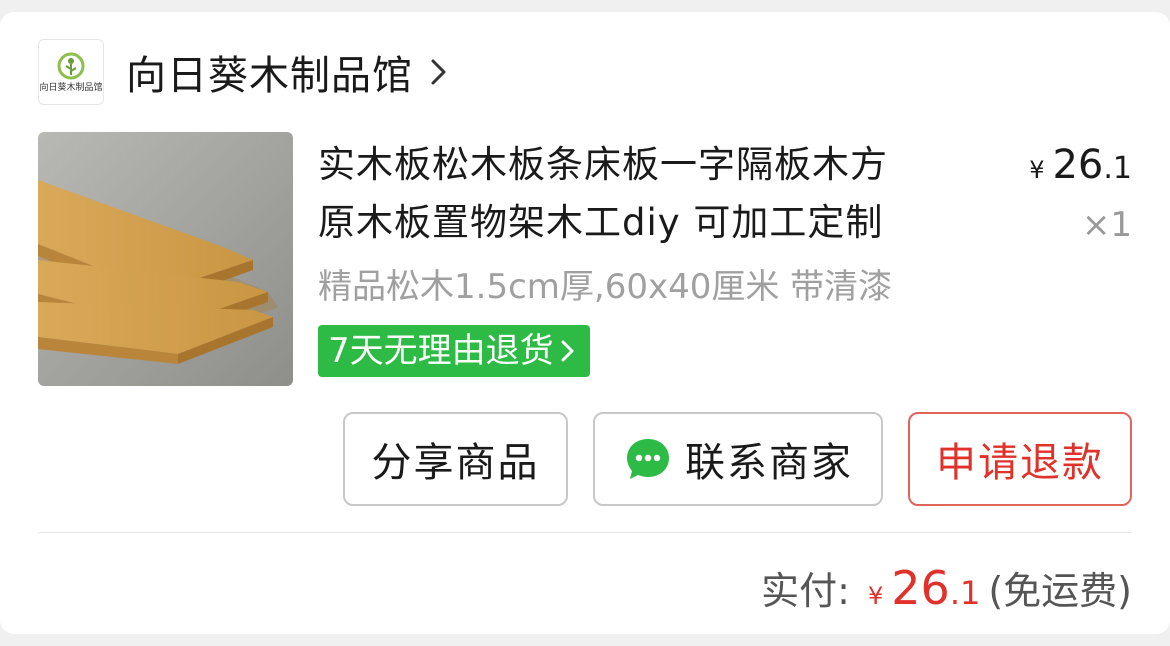 The width and height of the screenshot is (1170, 646). I want to click on price-integer: 26, so click(1078, 165).